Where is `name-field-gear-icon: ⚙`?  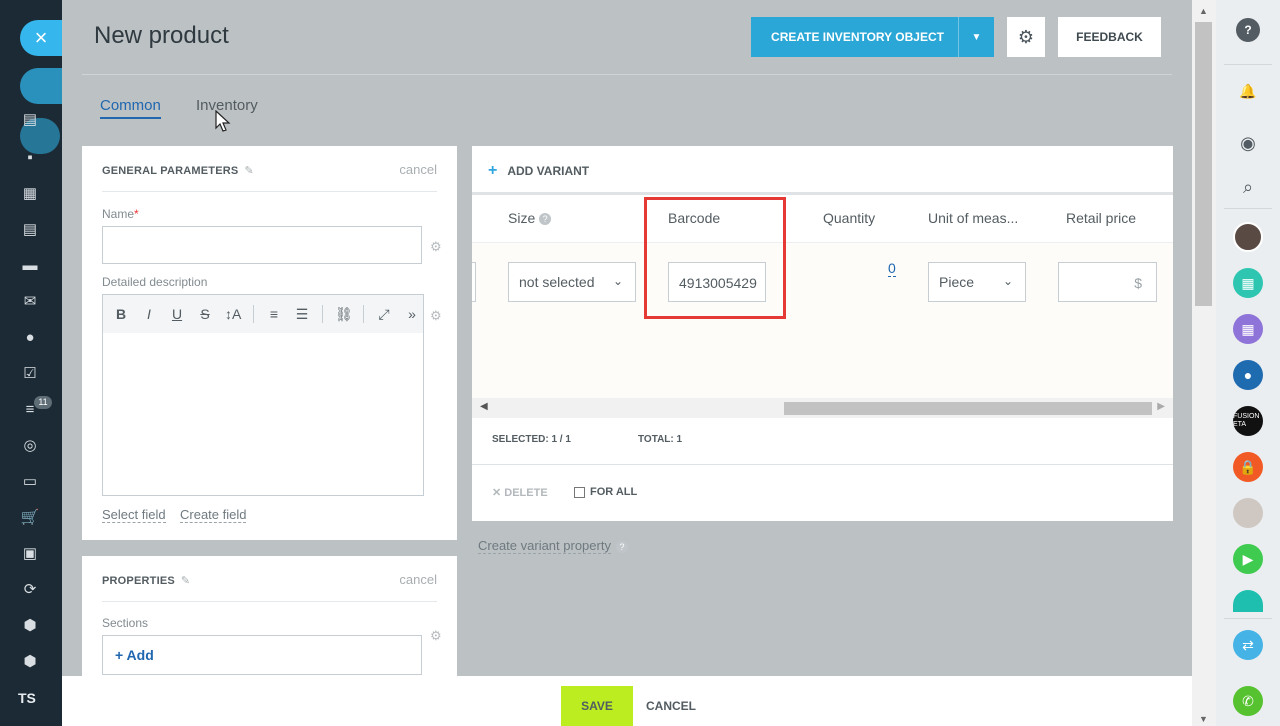 name-field-gear-icon: ⚙ is located at coordinates (436, 247).